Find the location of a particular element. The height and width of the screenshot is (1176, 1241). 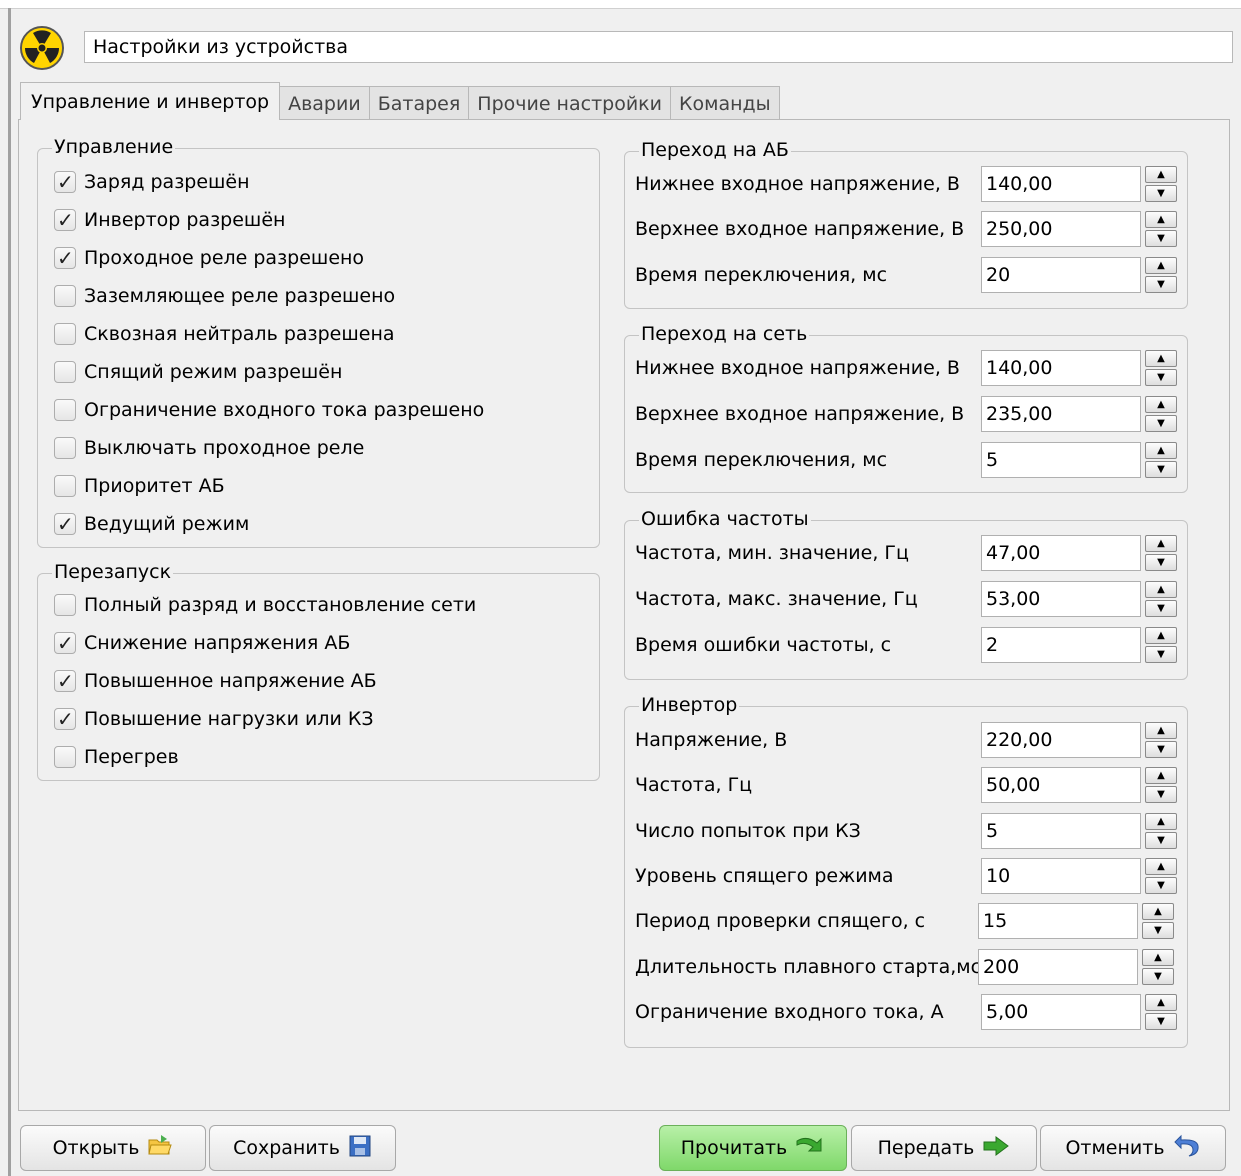

checkbox-battery-overvoltage: Повышенное напряжение АБ is located at coordinates (215, 681).